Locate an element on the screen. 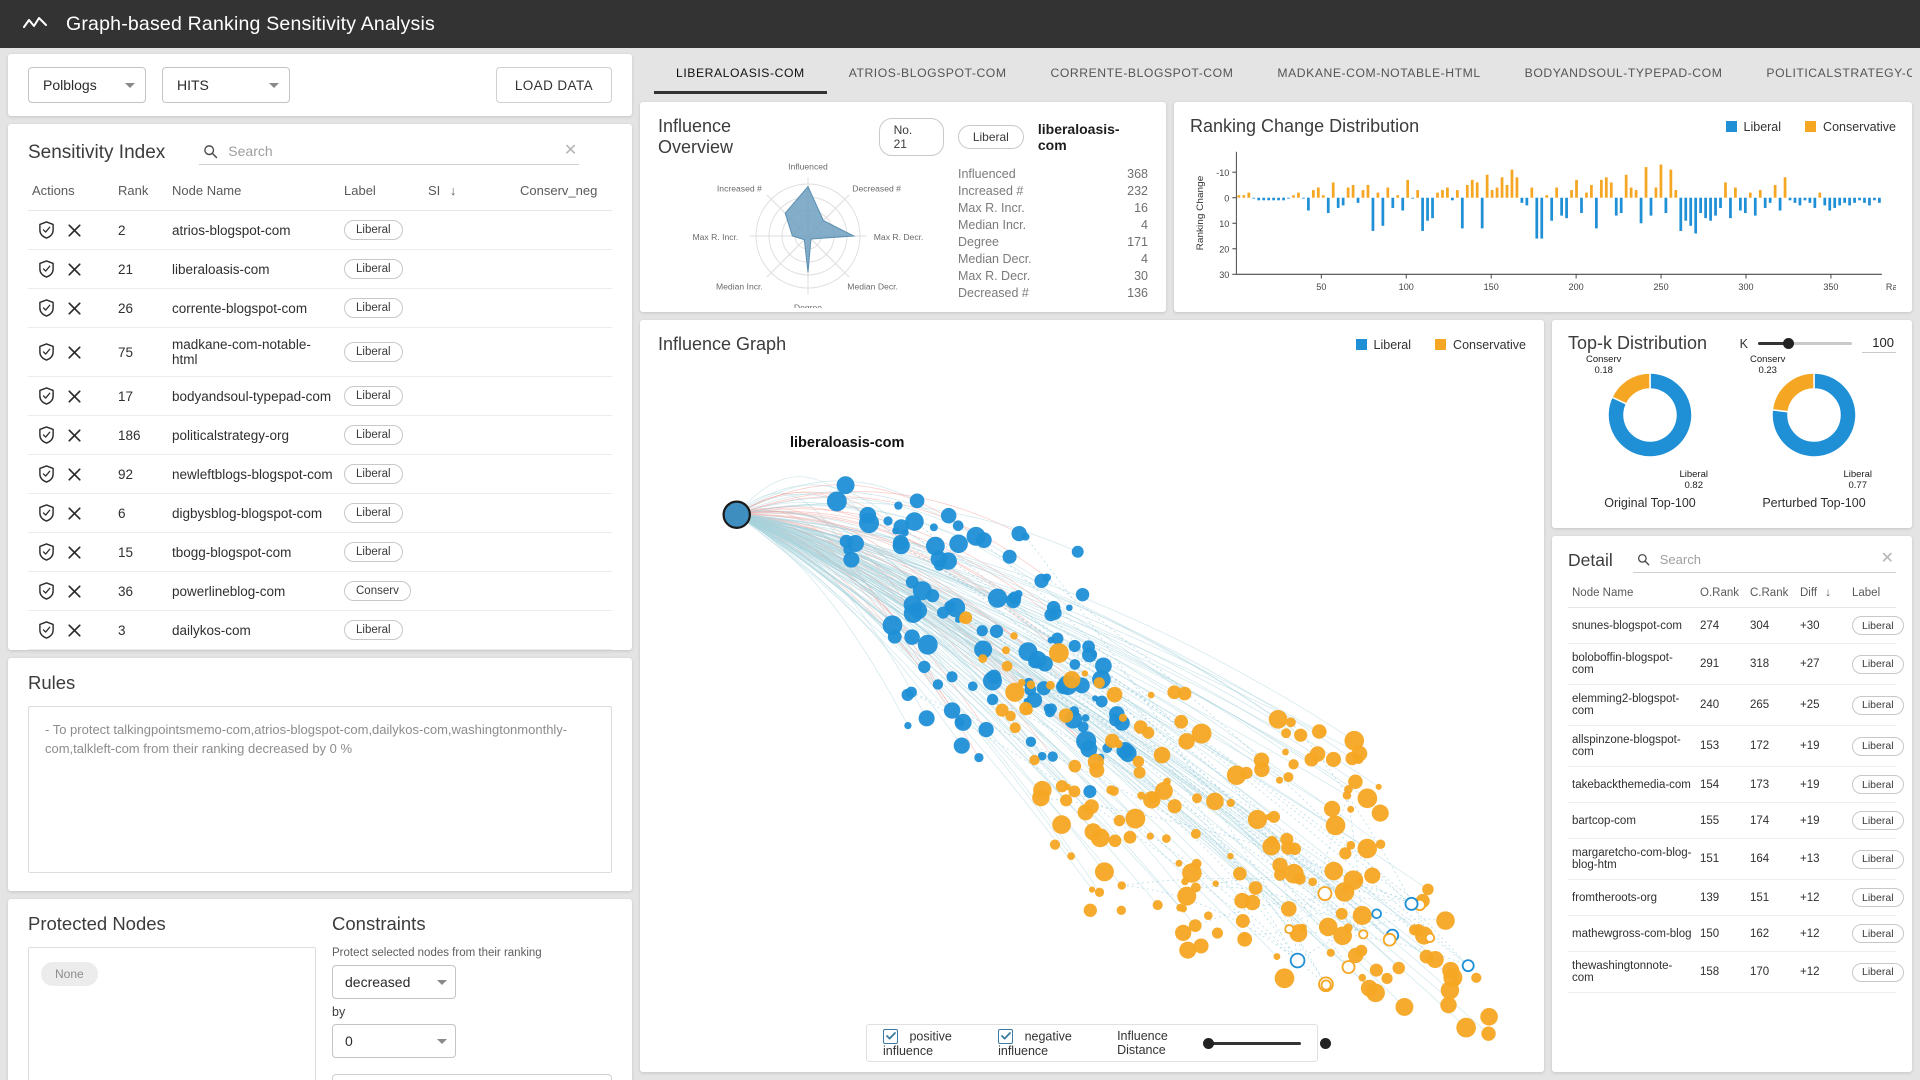 The image size is (1920, 1080). detail-search: Search ✕ is located at coordinates (1764, 560).